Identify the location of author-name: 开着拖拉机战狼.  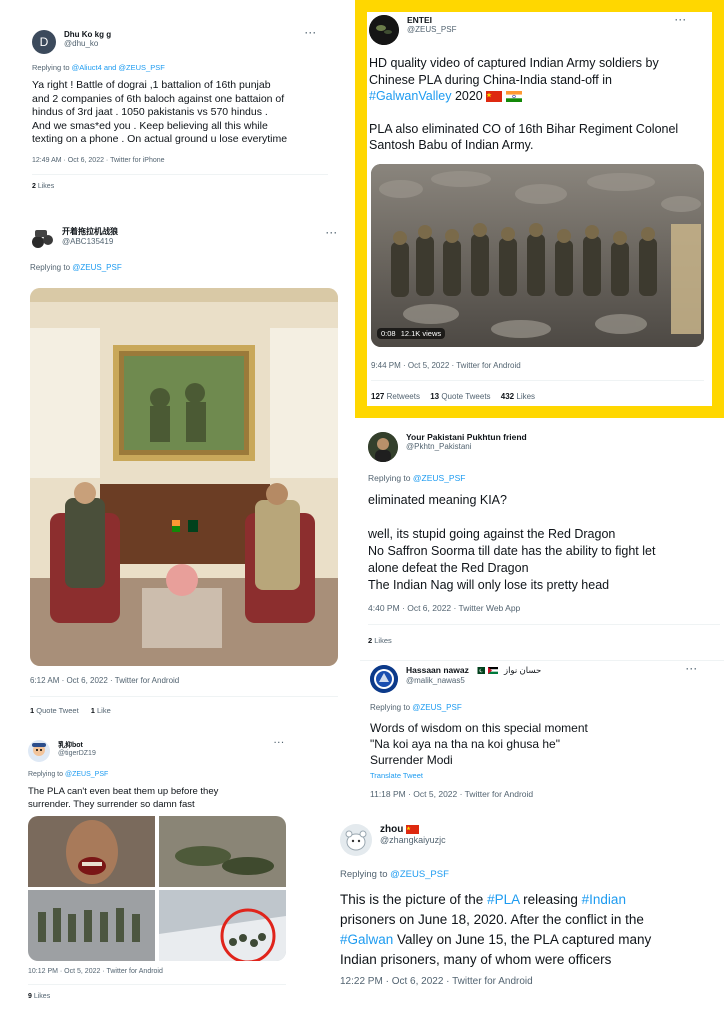
(90, 231).